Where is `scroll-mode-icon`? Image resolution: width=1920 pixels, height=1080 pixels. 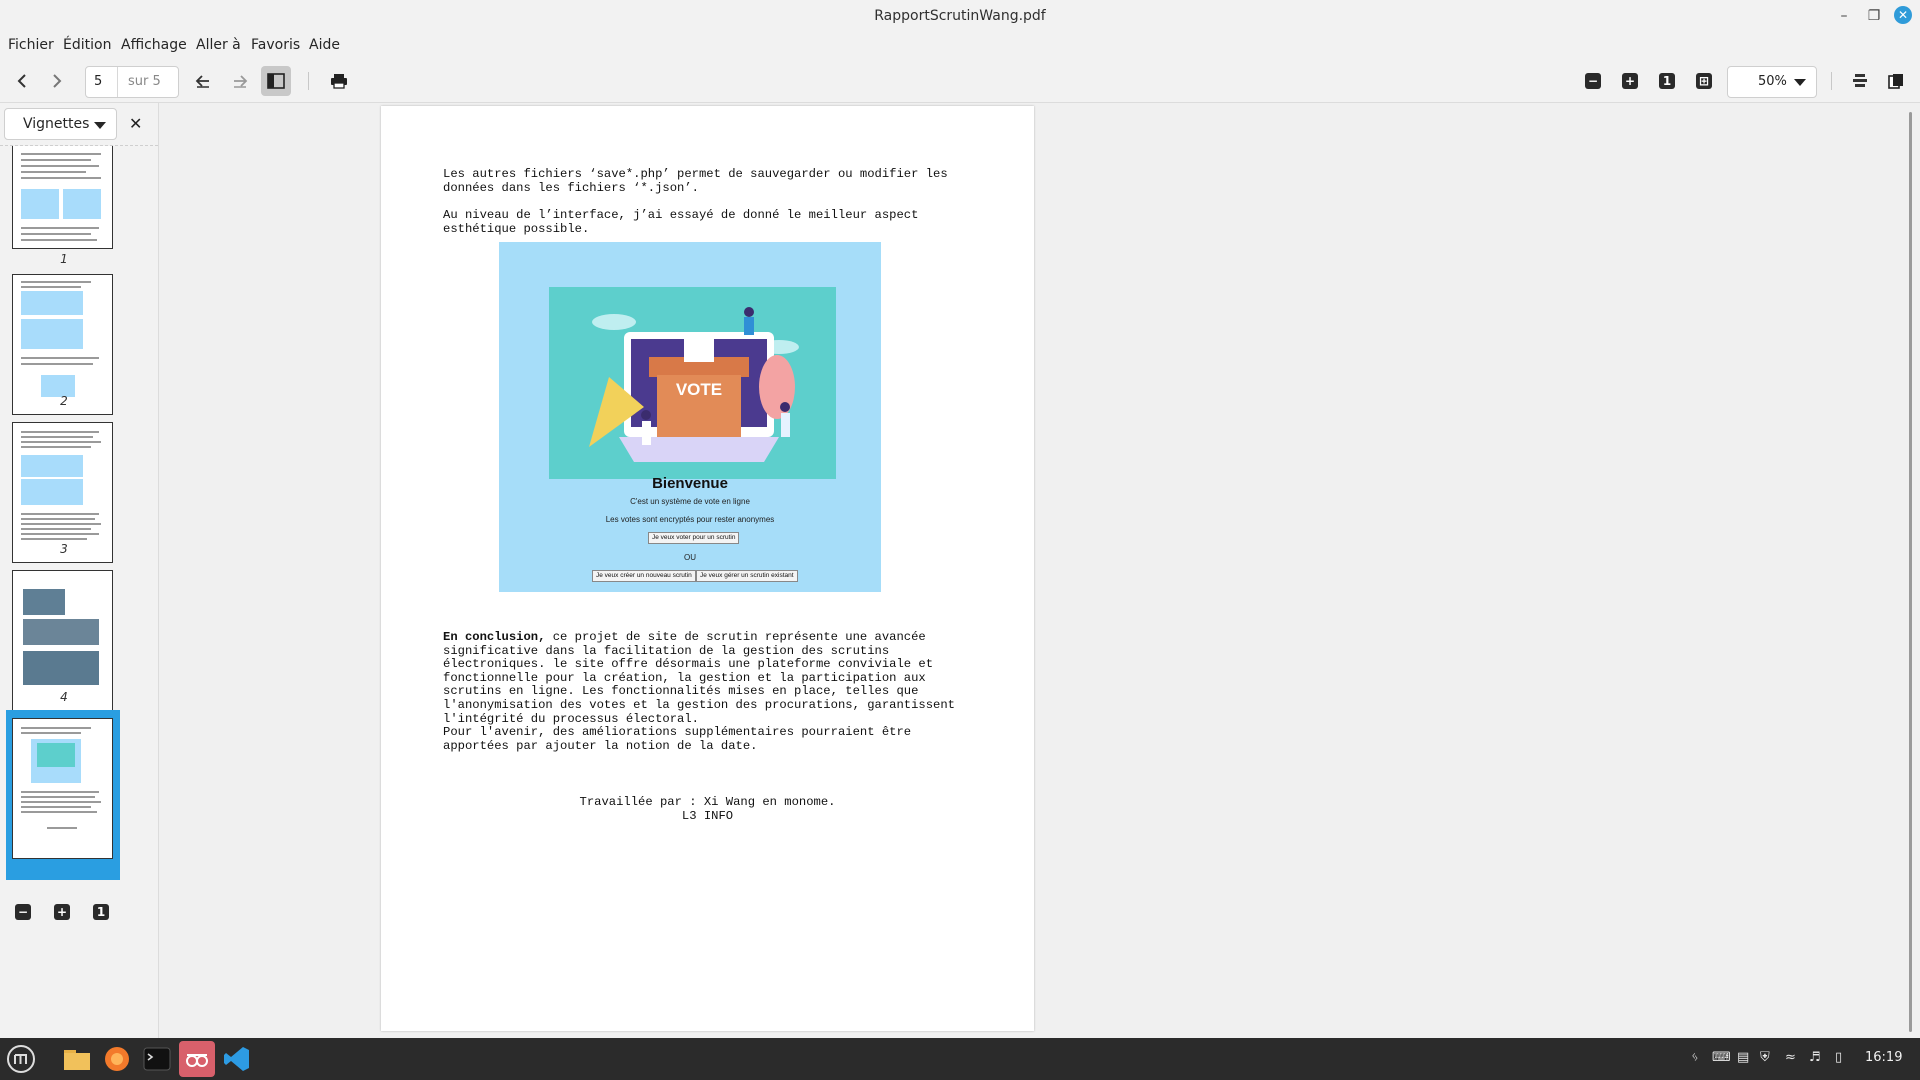
scroll-mode-icon is located at coordinates (1860, 80).